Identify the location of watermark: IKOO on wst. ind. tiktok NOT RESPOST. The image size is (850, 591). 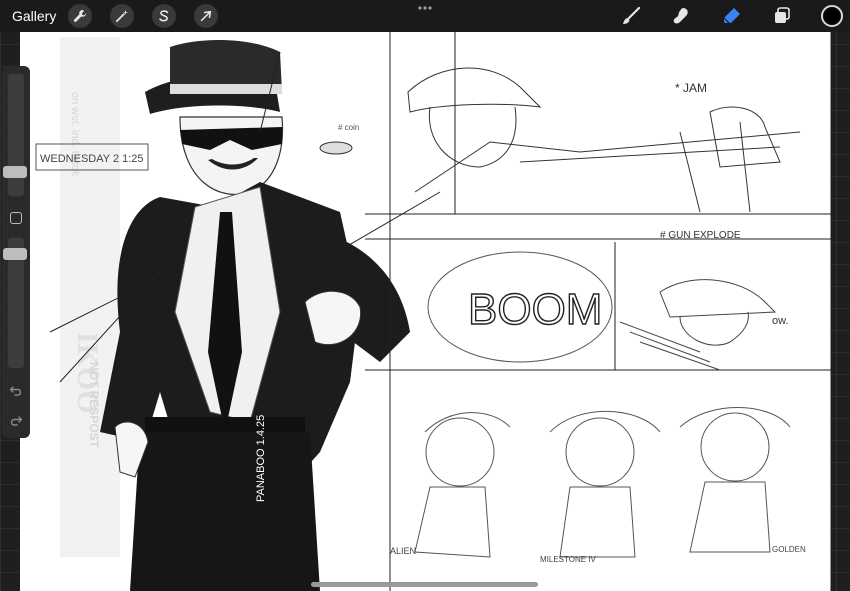
(90, 297).